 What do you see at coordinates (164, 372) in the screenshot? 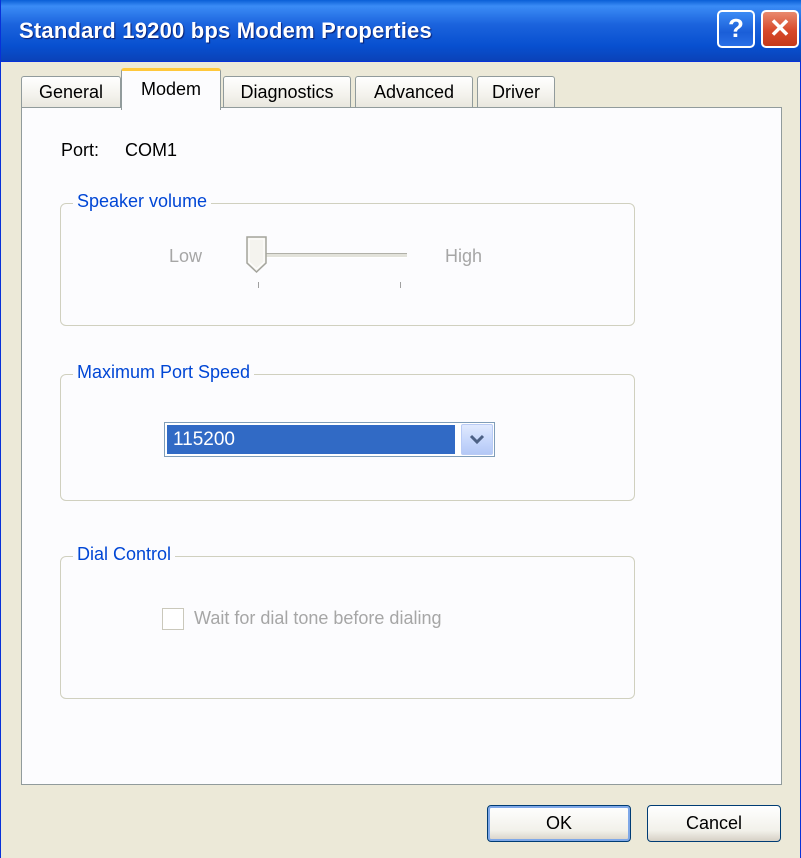
I see `port-speed-legend: Maximum Port Speed` at bounding box center [164, 372].